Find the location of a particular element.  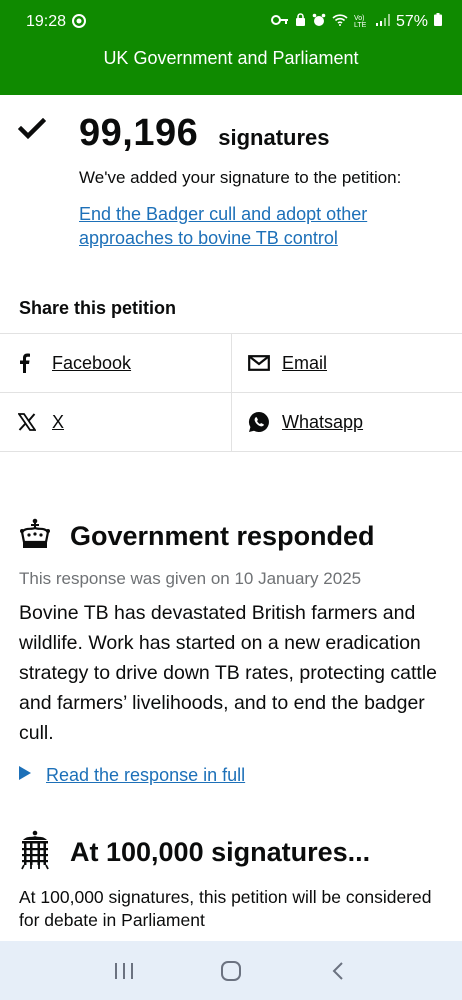

system-nav-bar is located at coordinates (231, 970).